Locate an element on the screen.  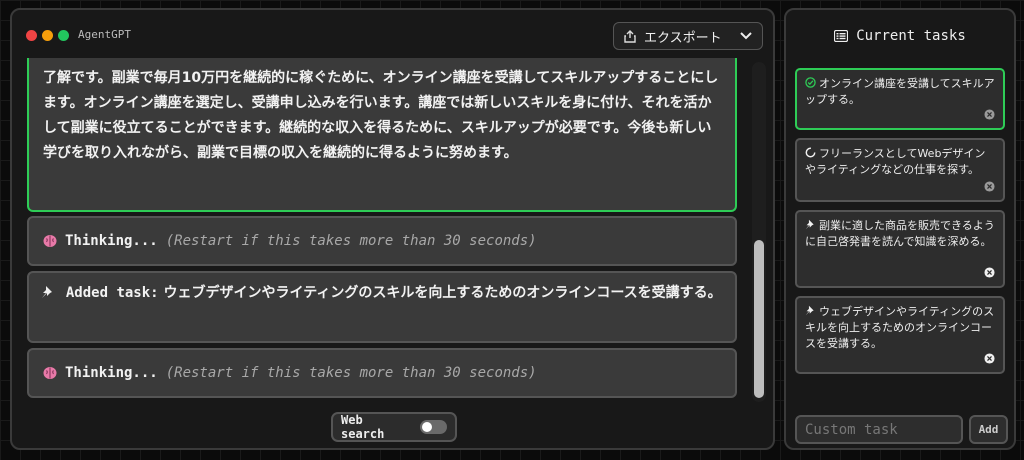
scrollbar-thumb is located at coordinates (759, 319).